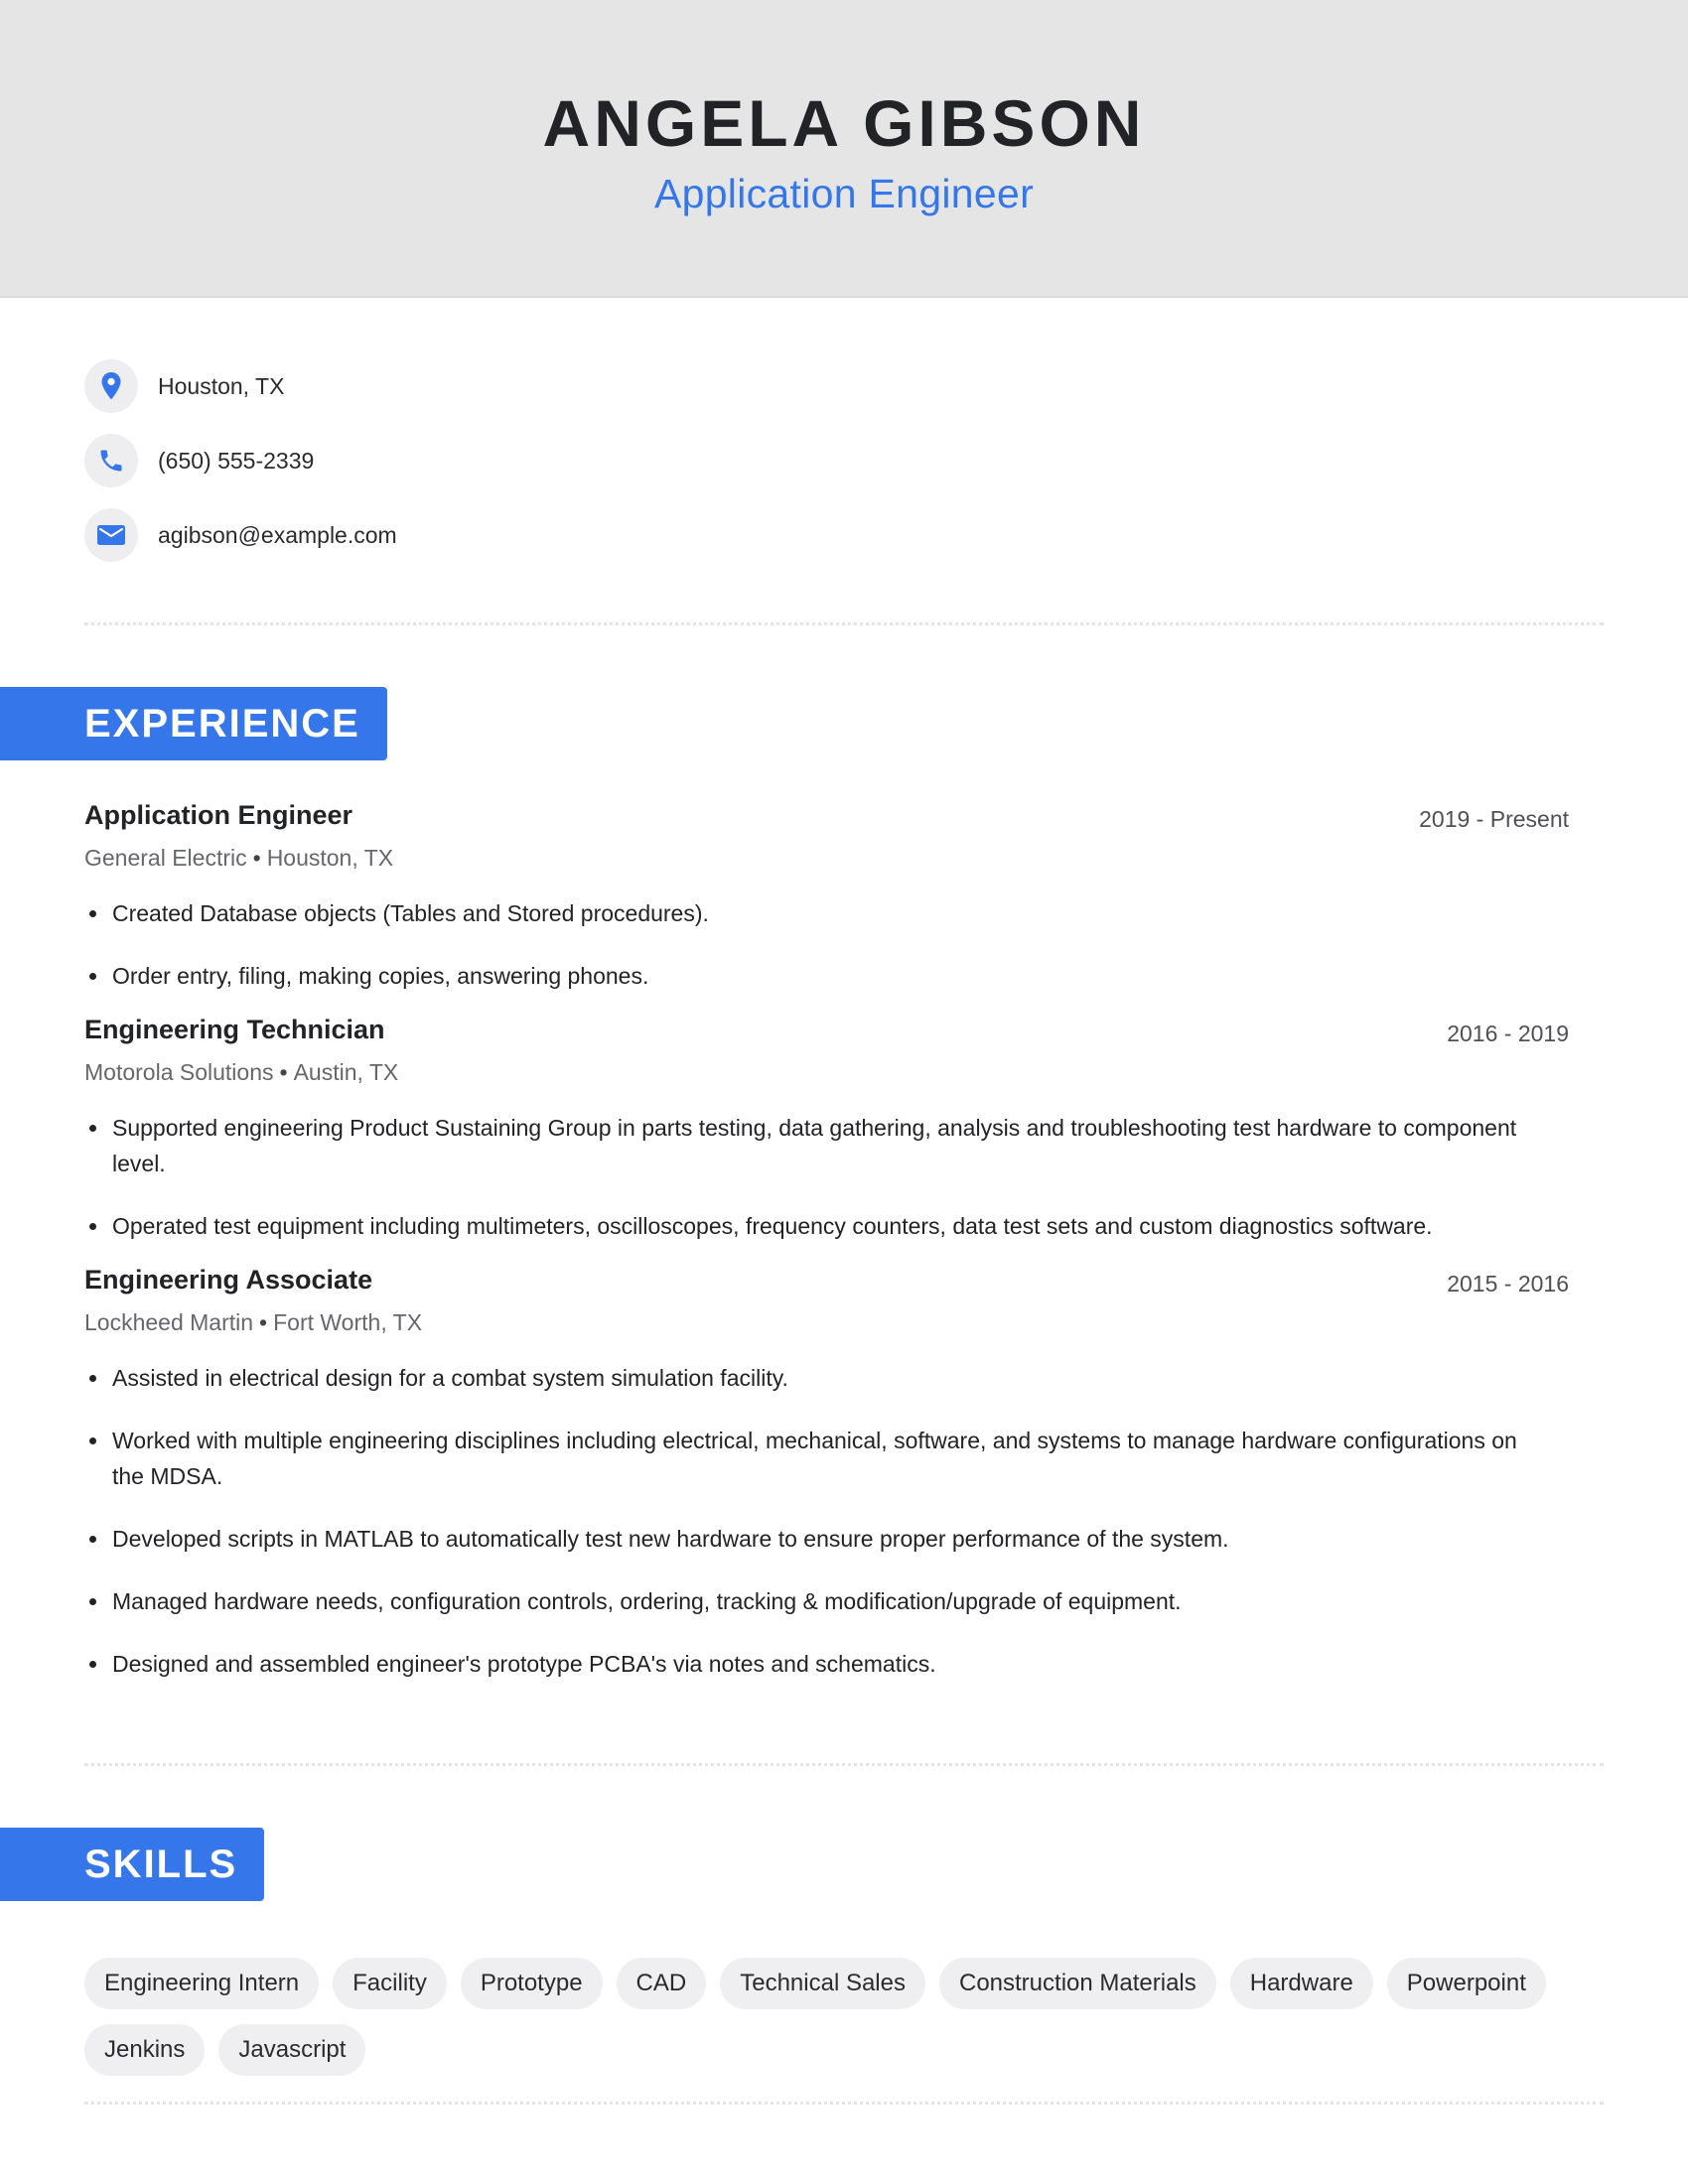 The image size is (1688, 2184). What do you see at coordinates (1508, 1284) in the screenshot?
I see `job-dates: 2015 - 2016` at bounding box center [1508, 1284].